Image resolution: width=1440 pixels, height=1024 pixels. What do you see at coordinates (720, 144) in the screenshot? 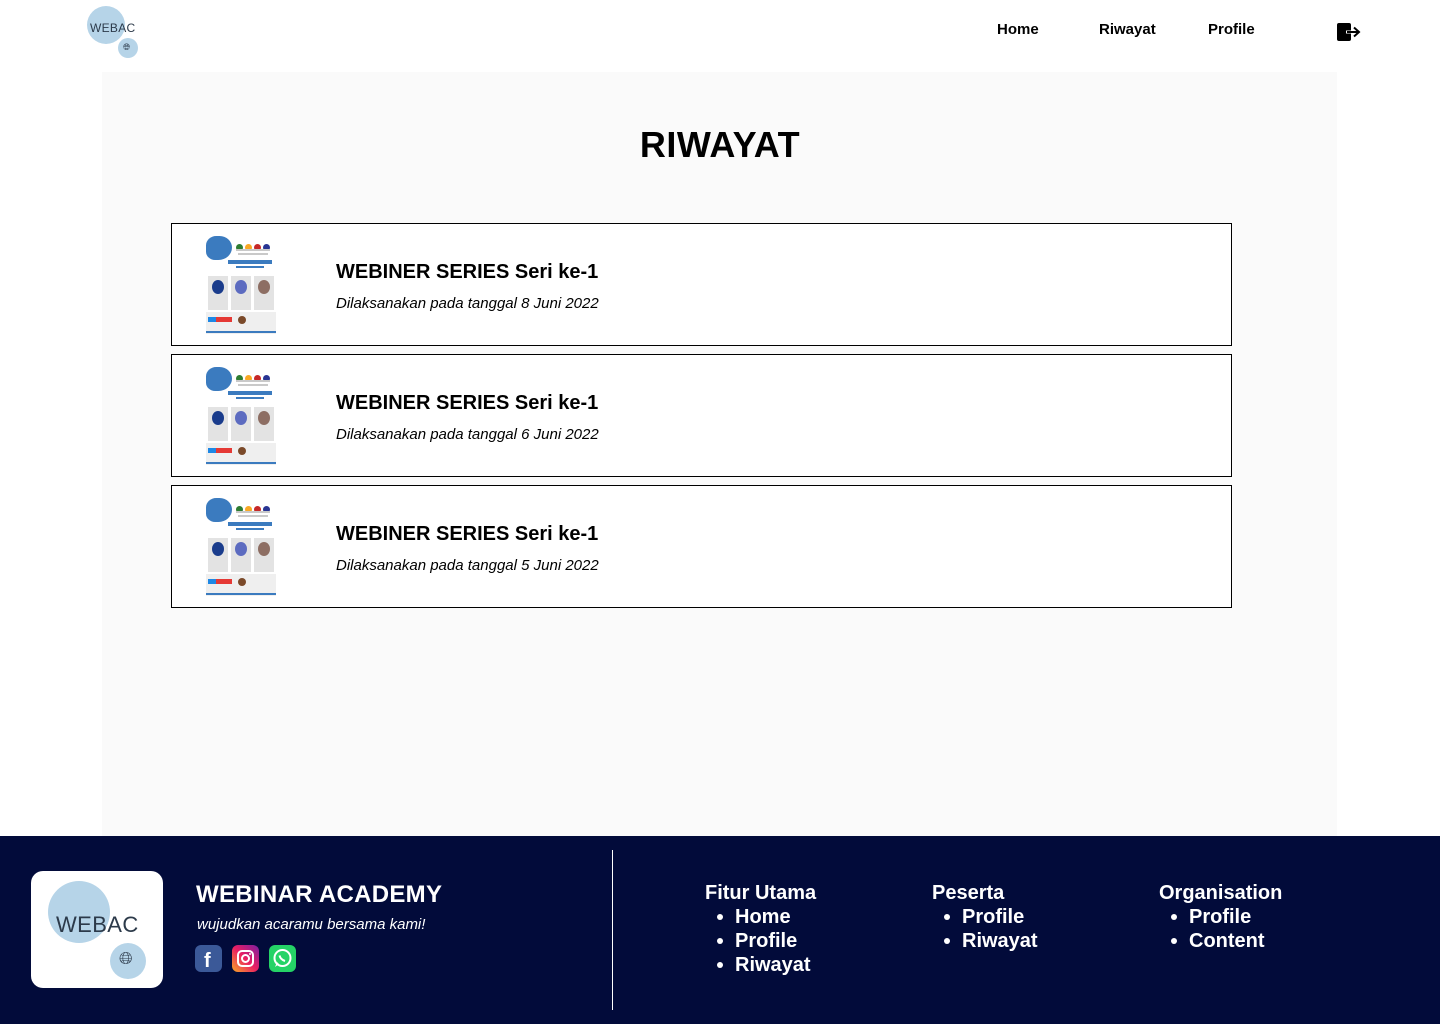
I see `page-title: RIWAYAT` at bounding box center [720, 144].